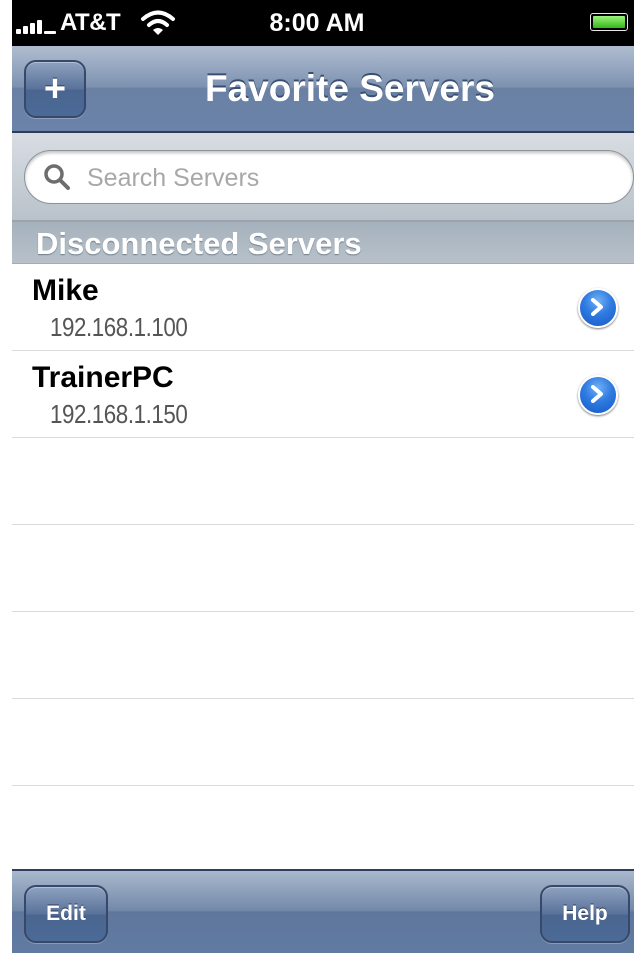 The image size is (634, 953). I want to click on search-bar, so click(317, 177).